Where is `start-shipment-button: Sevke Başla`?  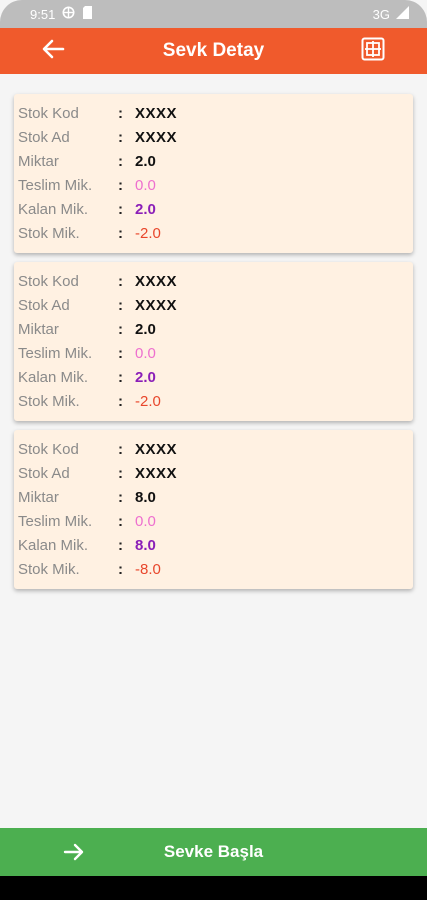
start-shipment-button: Sevke Başla is located at coordinates (213, 852).